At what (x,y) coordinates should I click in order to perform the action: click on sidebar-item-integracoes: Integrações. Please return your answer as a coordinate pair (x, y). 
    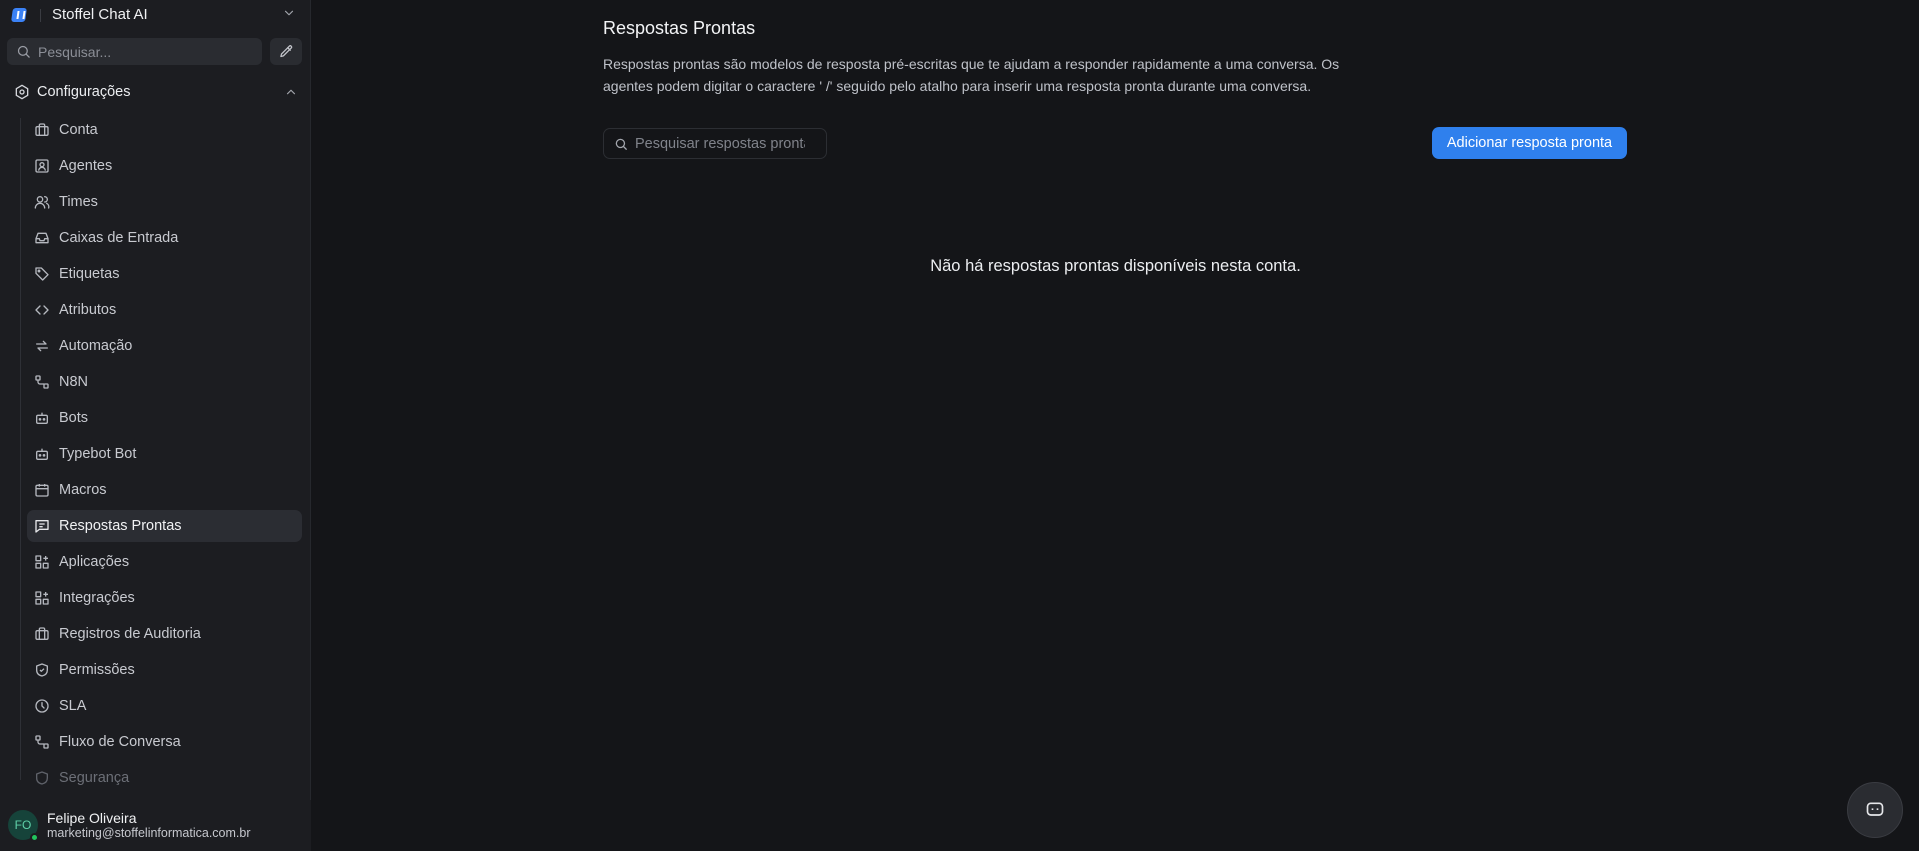
    Looking at the image, I should click on (164, 598).